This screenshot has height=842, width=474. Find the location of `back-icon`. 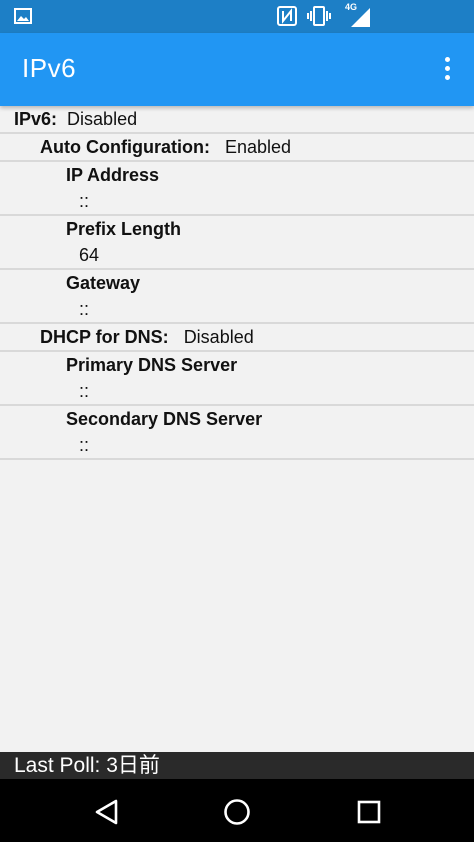

back-icon is located at coordinates (107, 812).